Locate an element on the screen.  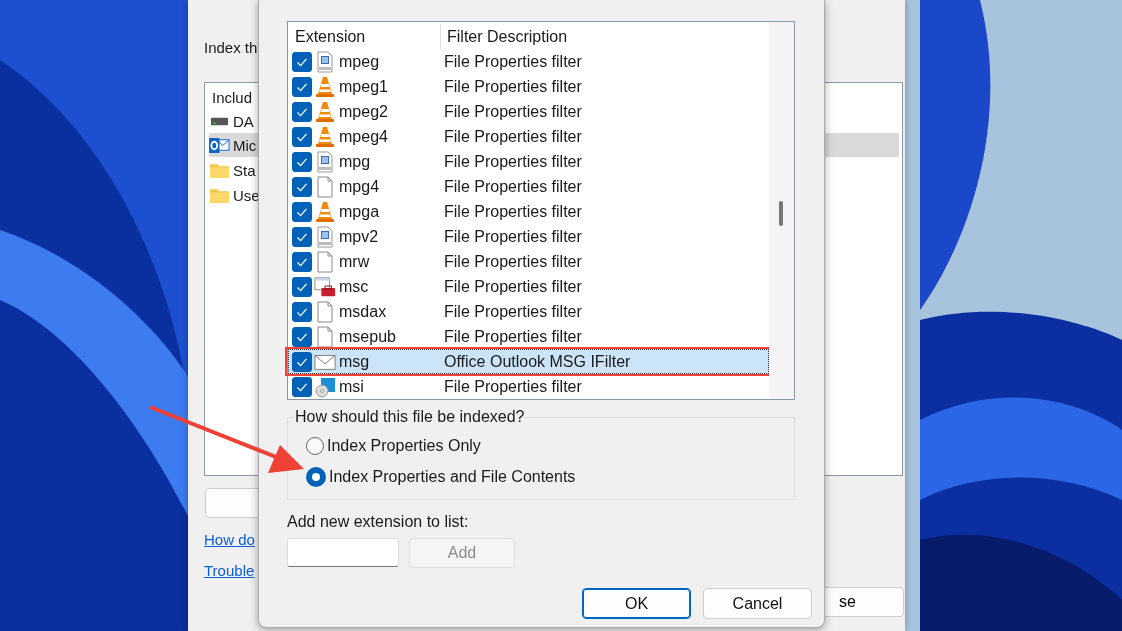
extension-cell-text: msdax is located at coordinates (363, 311).